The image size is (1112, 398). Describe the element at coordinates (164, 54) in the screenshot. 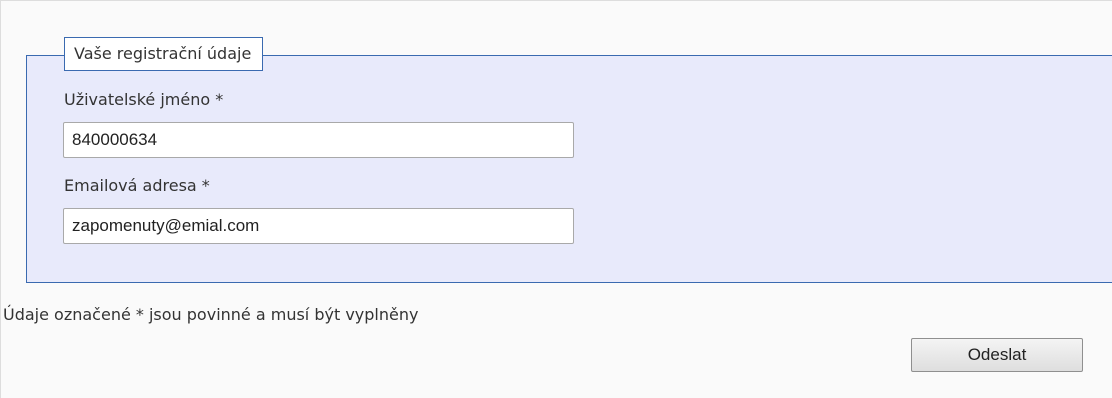

I see `fieldset-legend: Vaše registrační údaje` at that location.